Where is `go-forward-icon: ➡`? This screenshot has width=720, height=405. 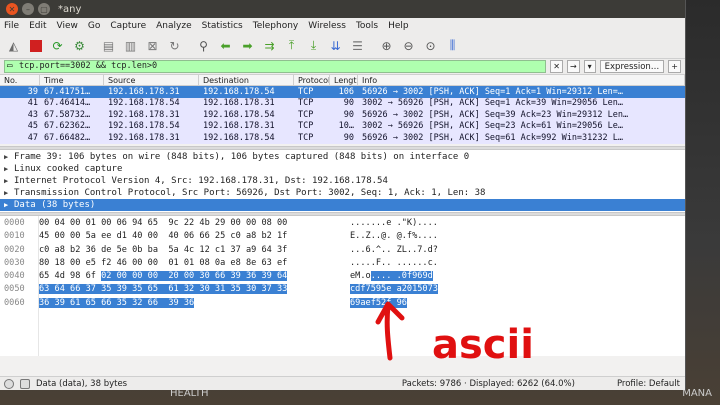 go-forward-icon: ➡ is located at coordinates (247, 45).